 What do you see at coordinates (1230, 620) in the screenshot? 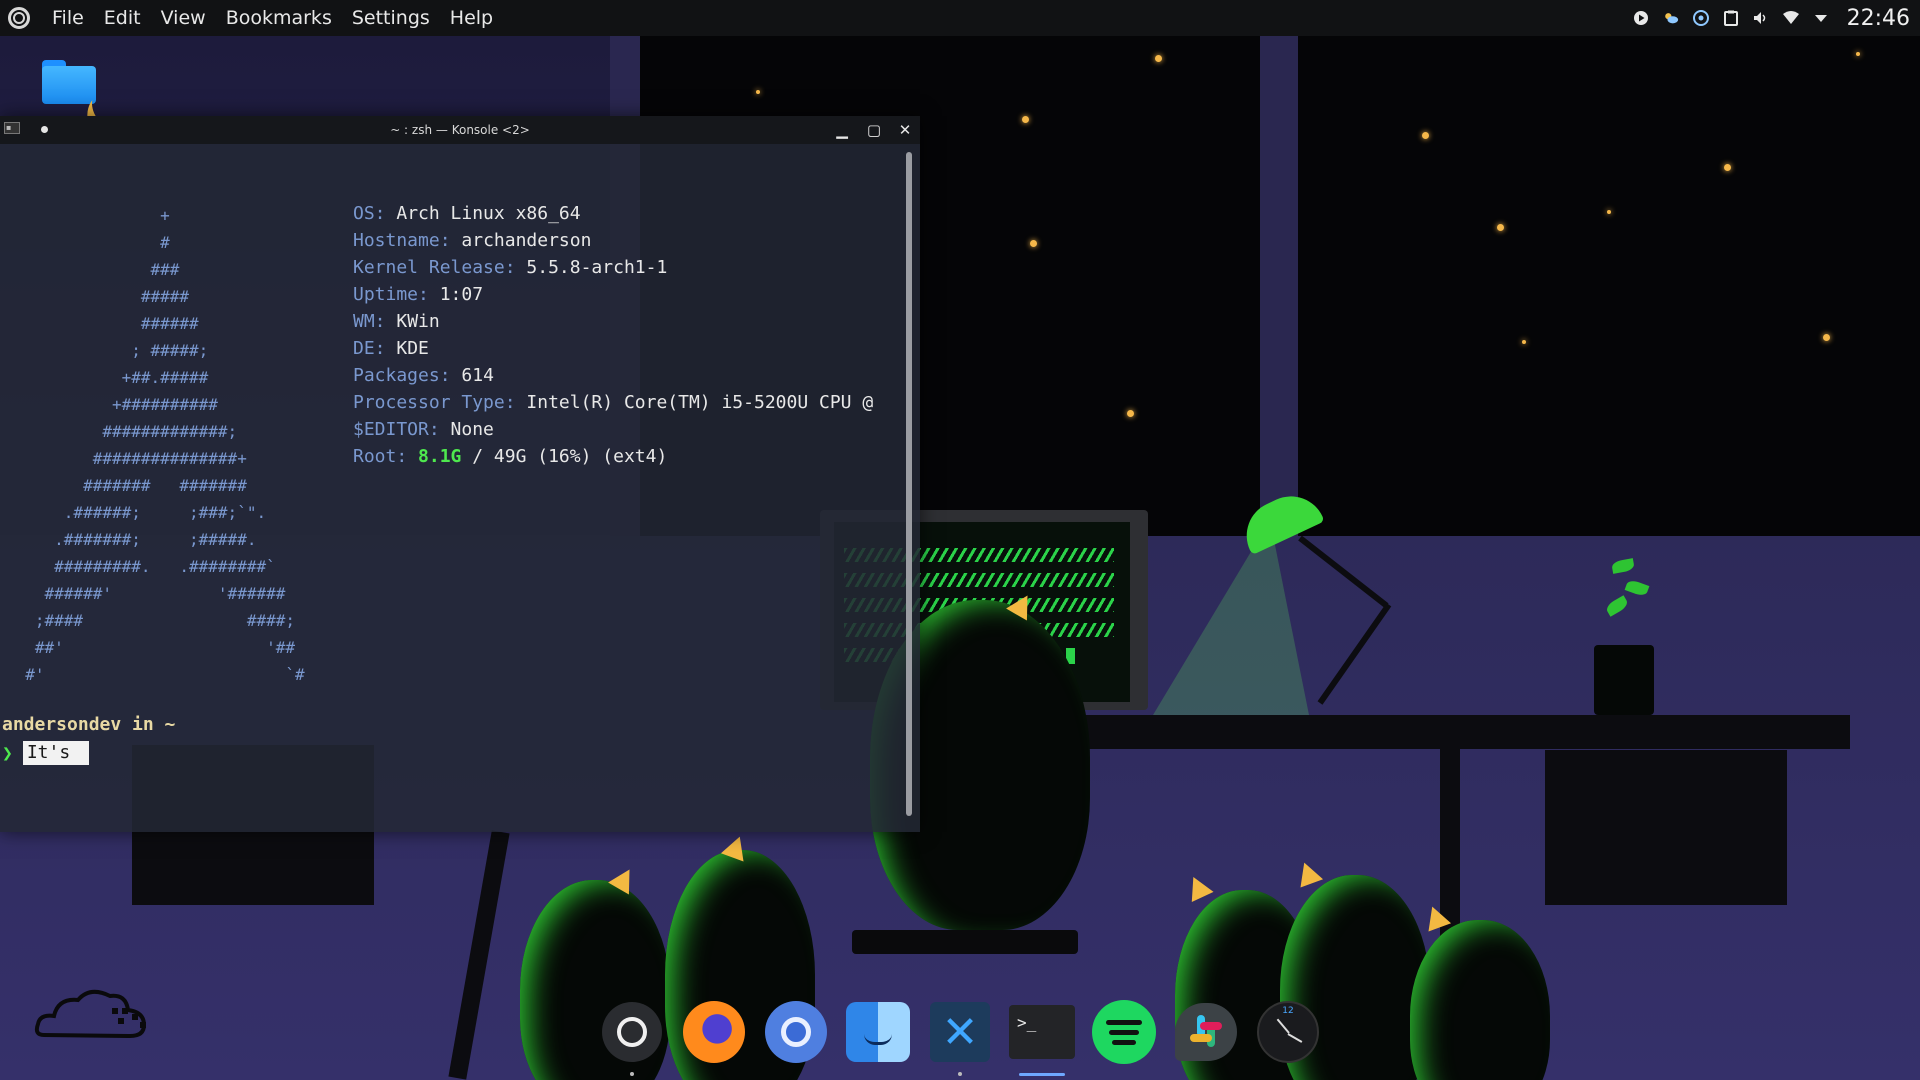
I see `lamp-light-beam` at bounding box center [1230, 620].